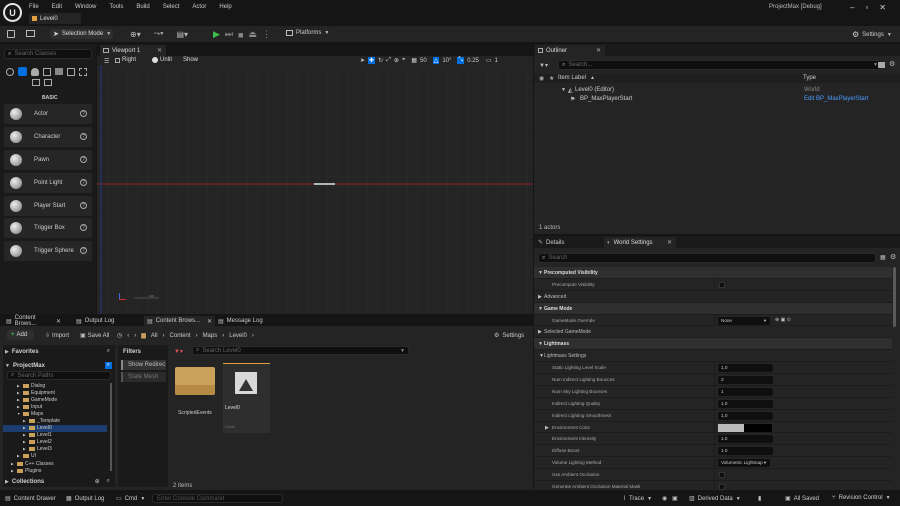 This screenshot has width=900, height=506. What do you see at coordinates (30, 33) in the screenshot?
I see `content-icon` at bounding box center [30, 33].